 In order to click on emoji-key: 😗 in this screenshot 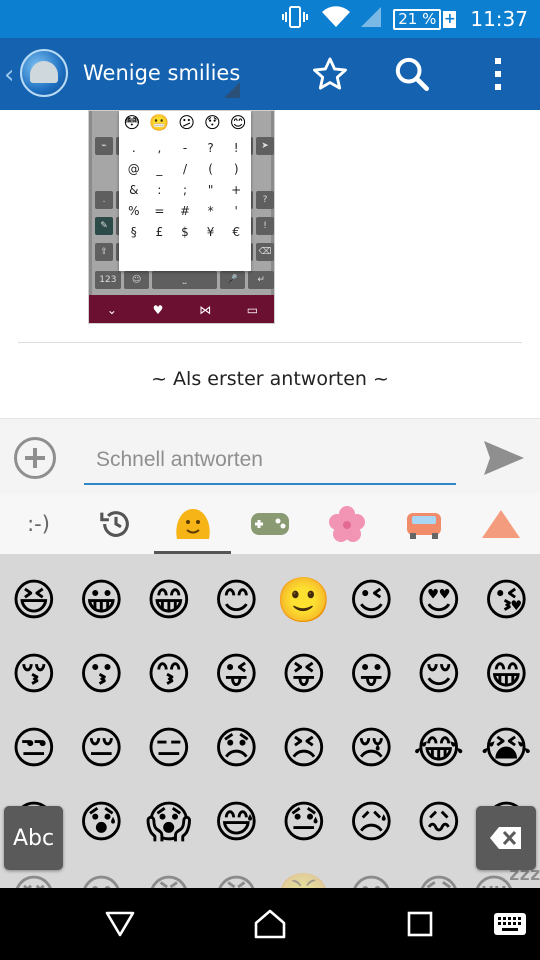, I will do `click(102, 675)`.